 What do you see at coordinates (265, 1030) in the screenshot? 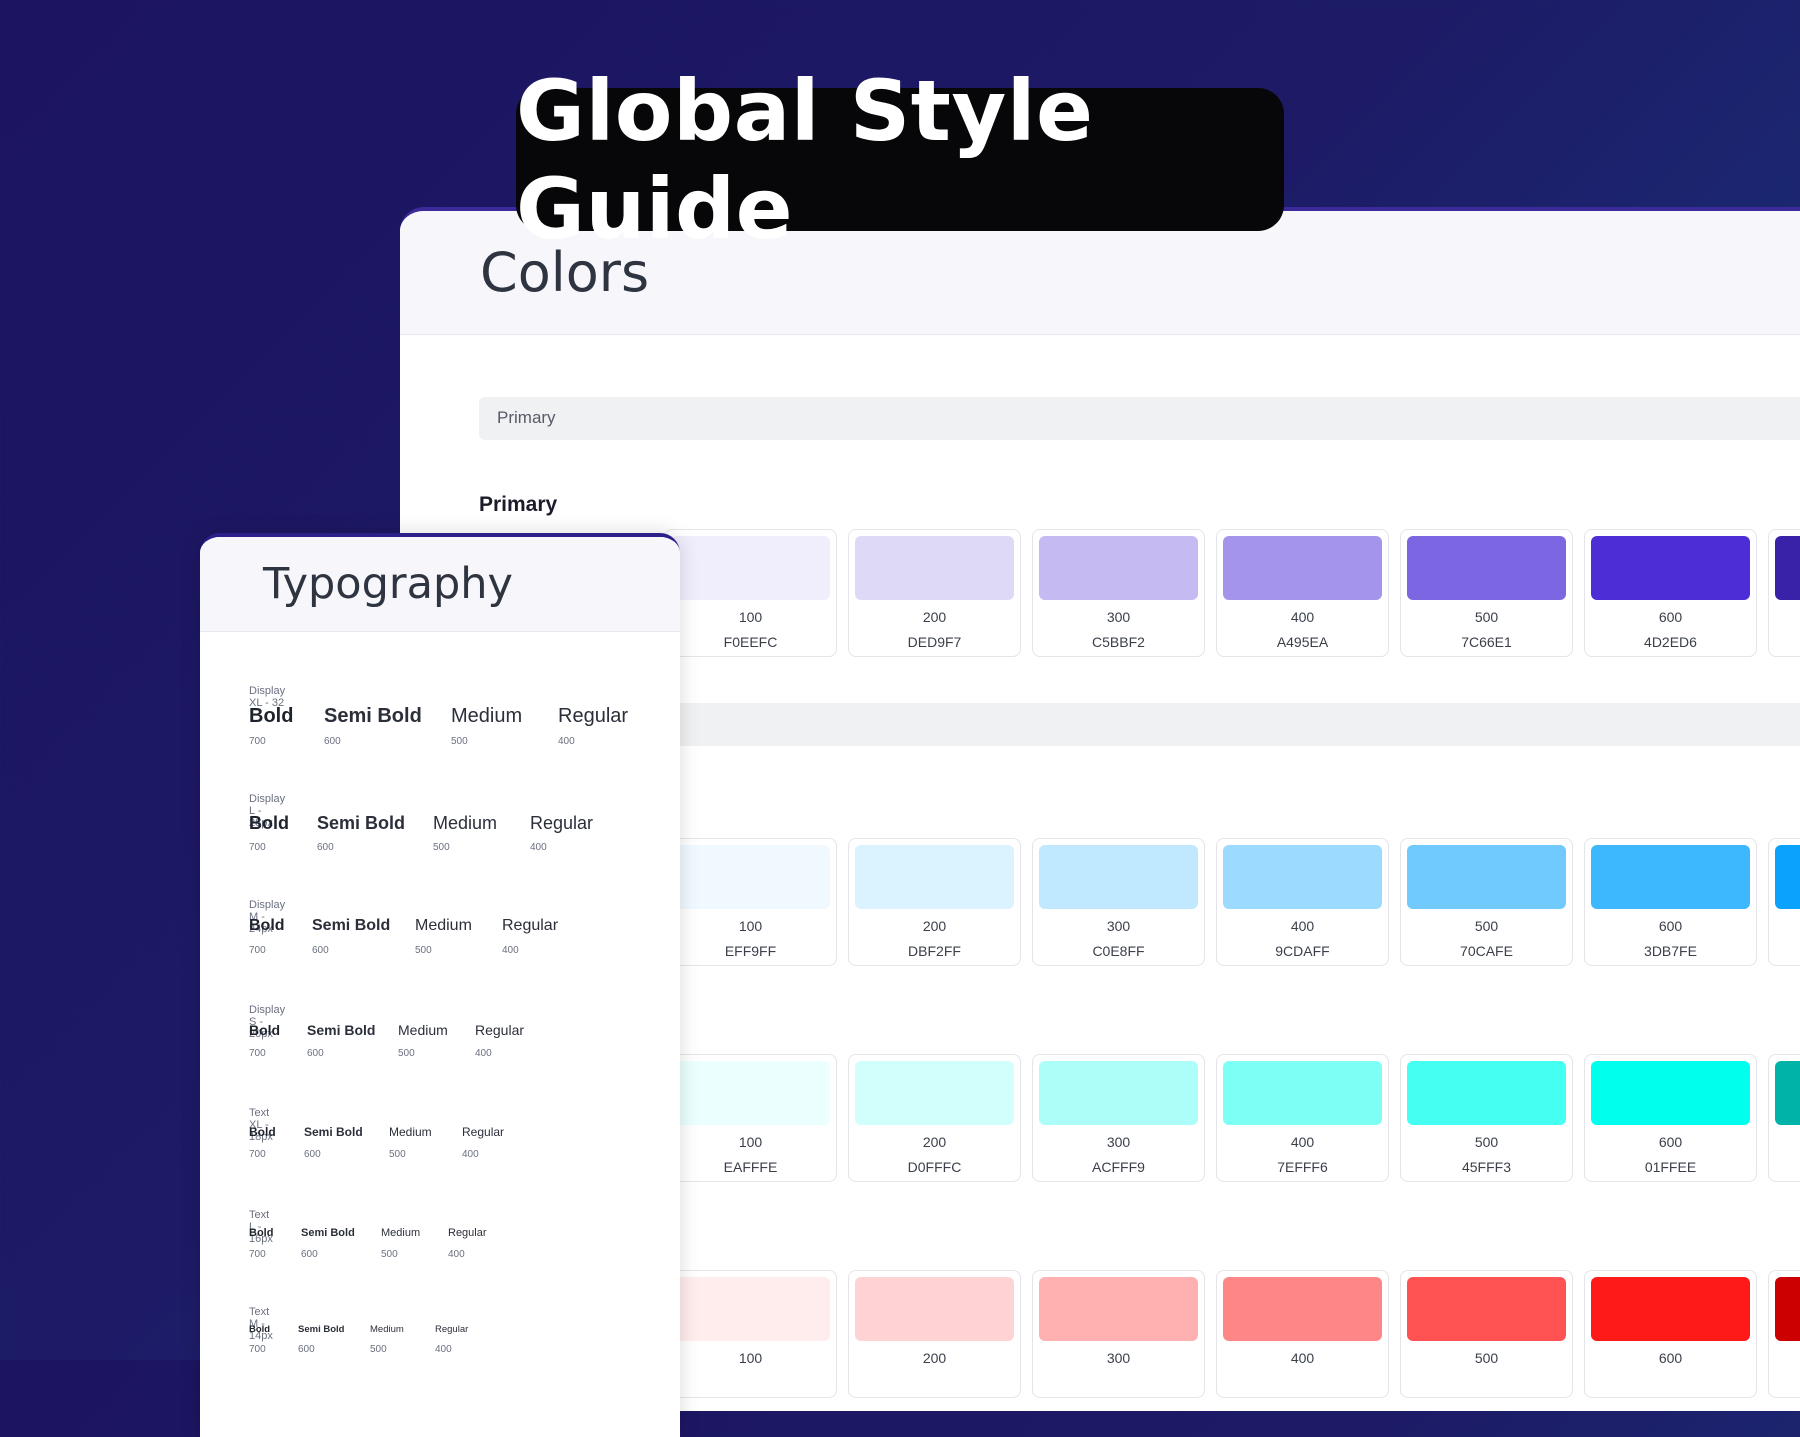
I see `font-weight-name: Bold` at bounding box center [265, 1030].